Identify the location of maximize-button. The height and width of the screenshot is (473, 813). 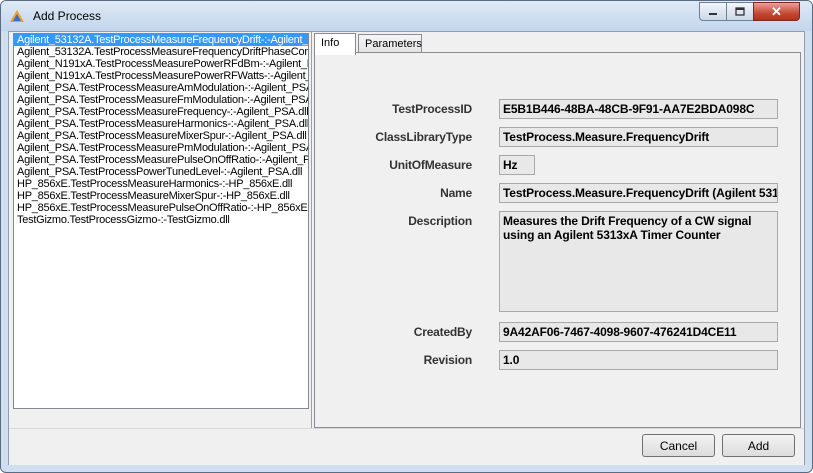
(740, 11).